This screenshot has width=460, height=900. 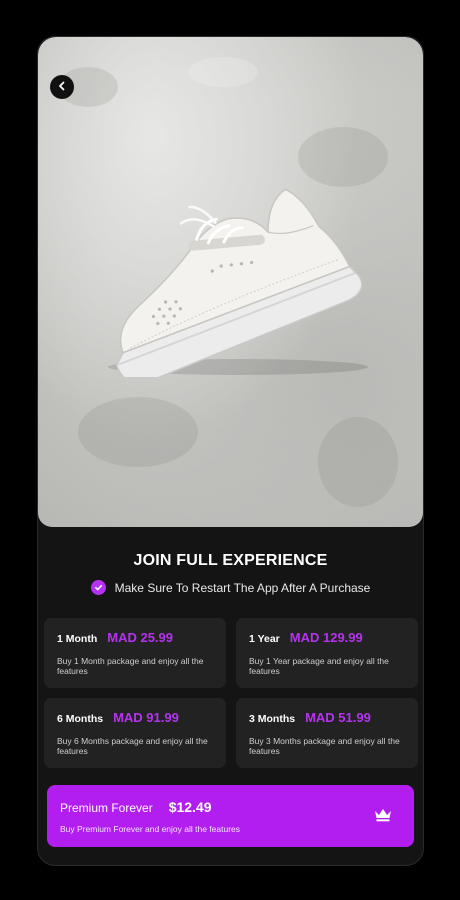 What do you see at coordinates (140, 637) in the screenshot?
I see `plan-price: MAD 25.99` at bounding box center [140, 637].